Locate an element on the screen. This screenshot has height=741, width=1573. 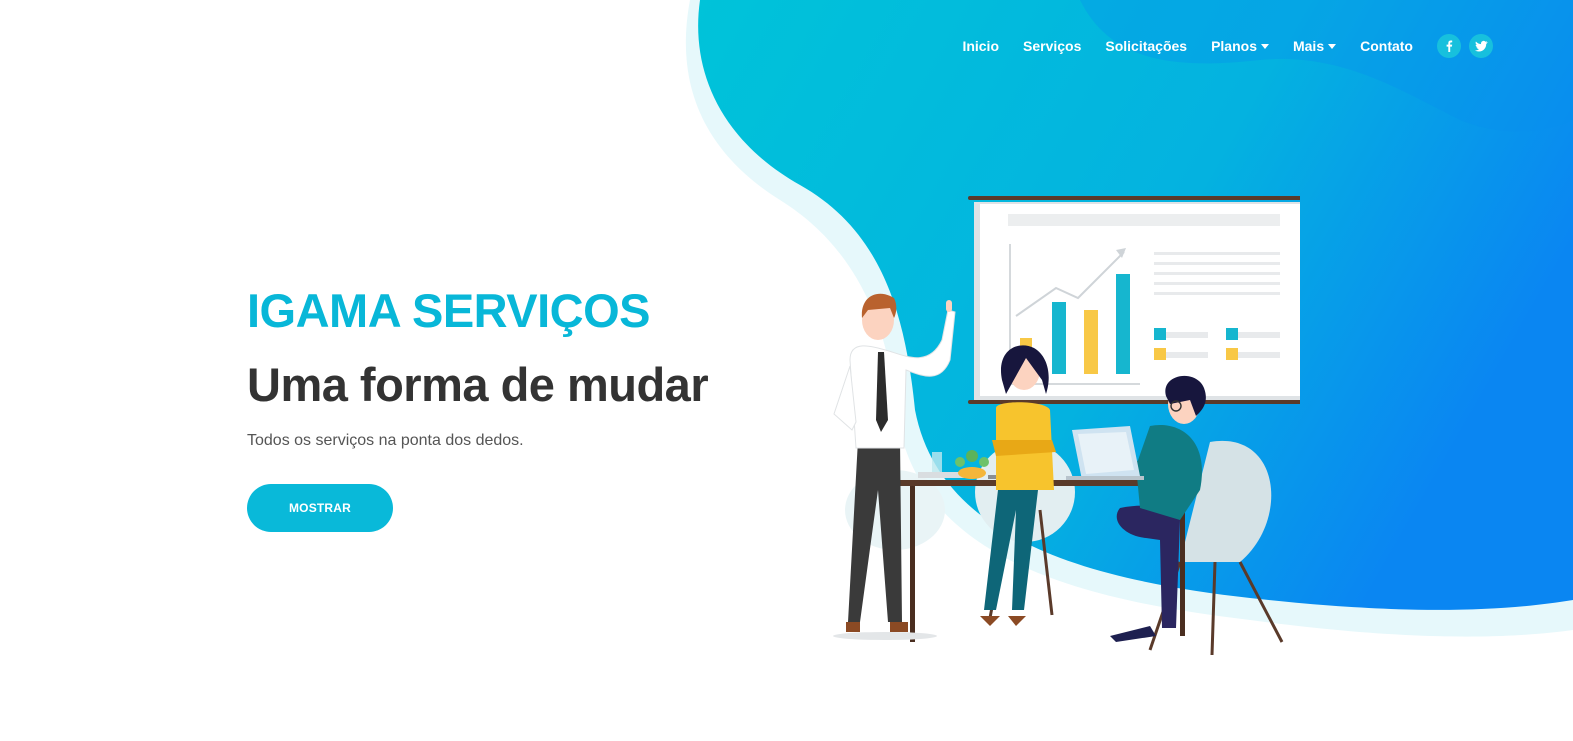
nav-item-planos-label: Planos is located at coordinates (1234, 46).